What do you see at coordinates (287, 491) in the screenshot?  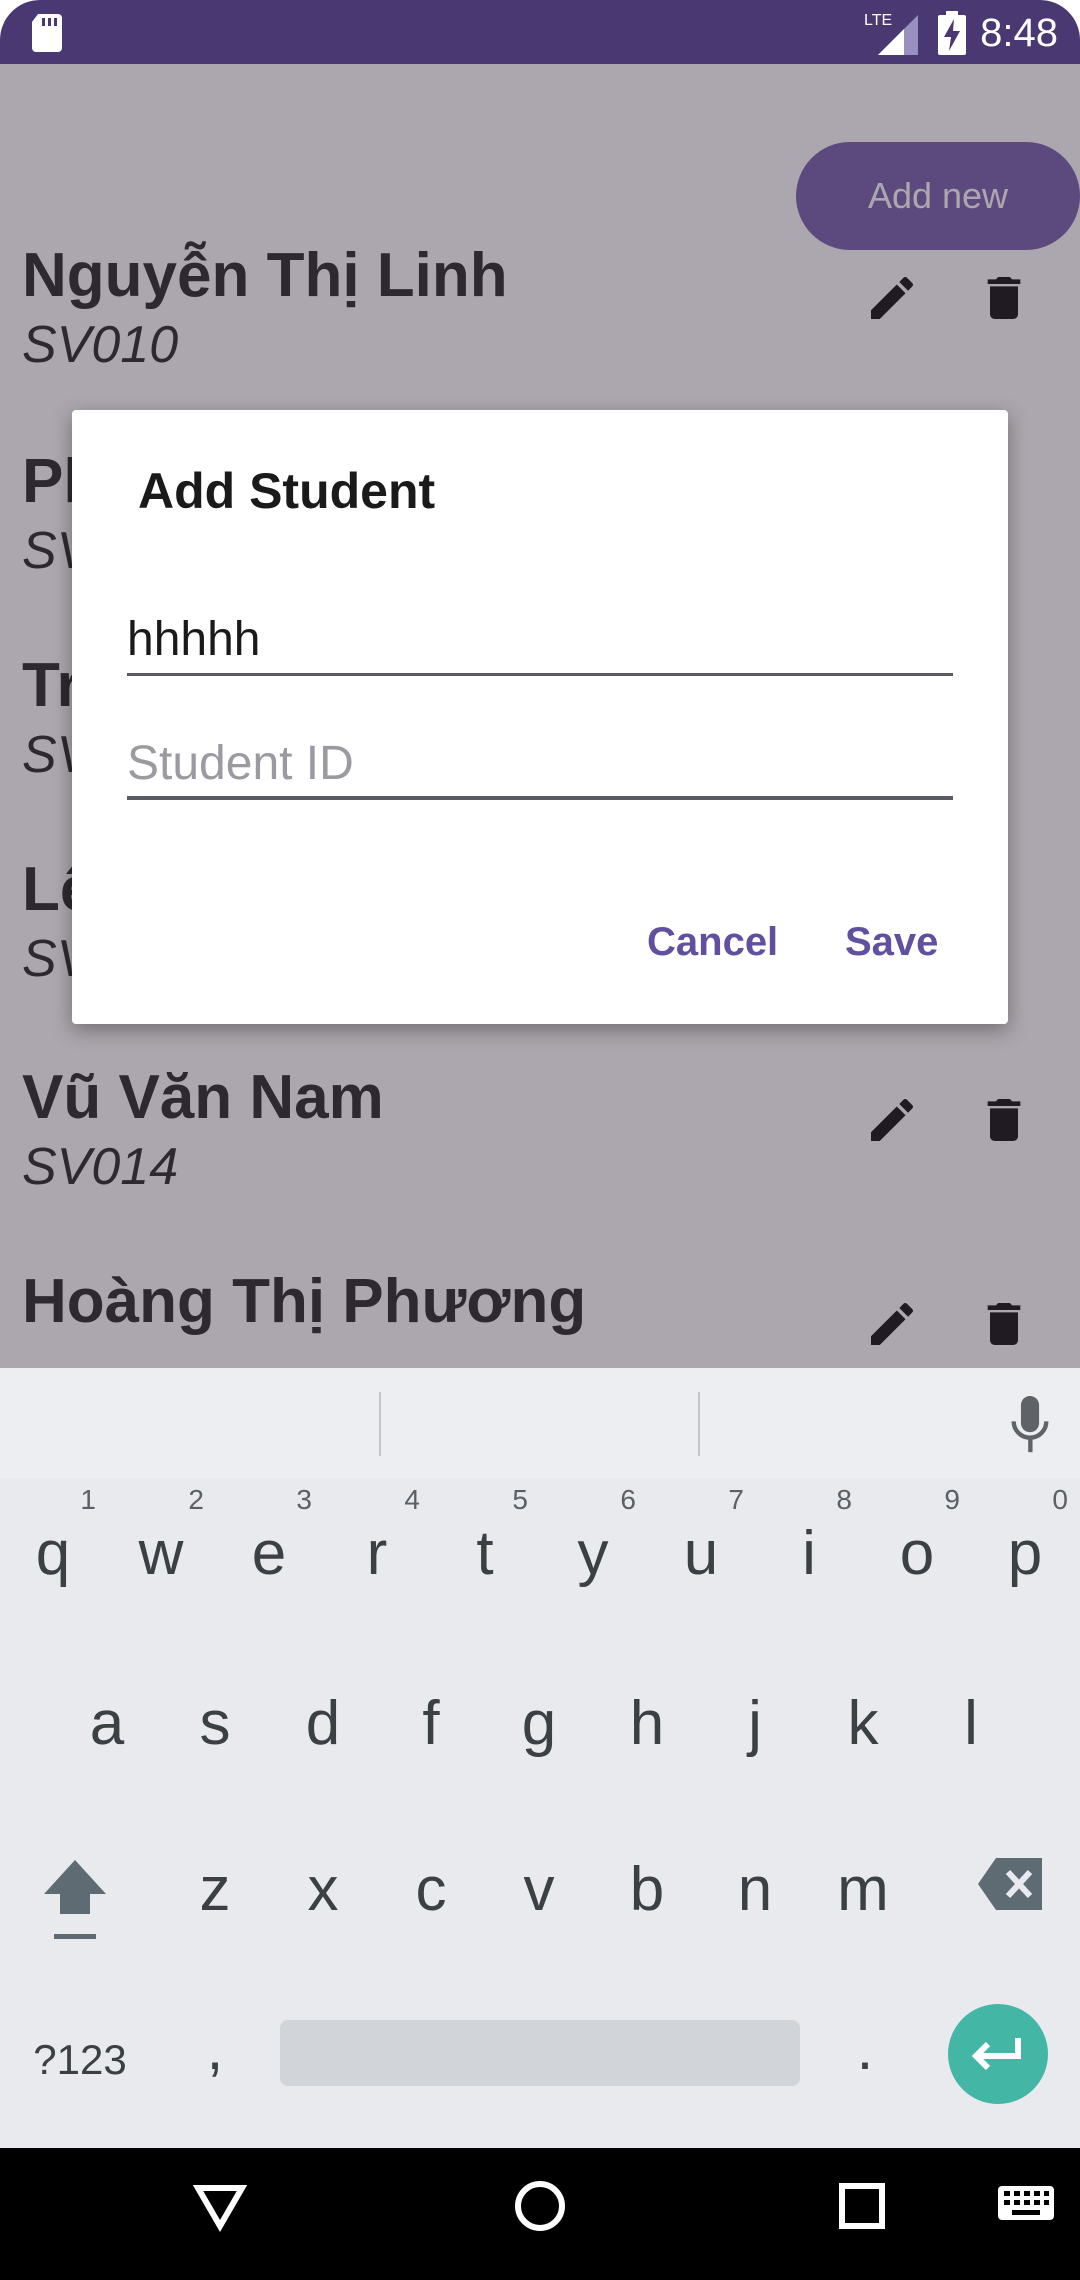 I see `dialog-title: Add Student` at bounding box center [287, 491].